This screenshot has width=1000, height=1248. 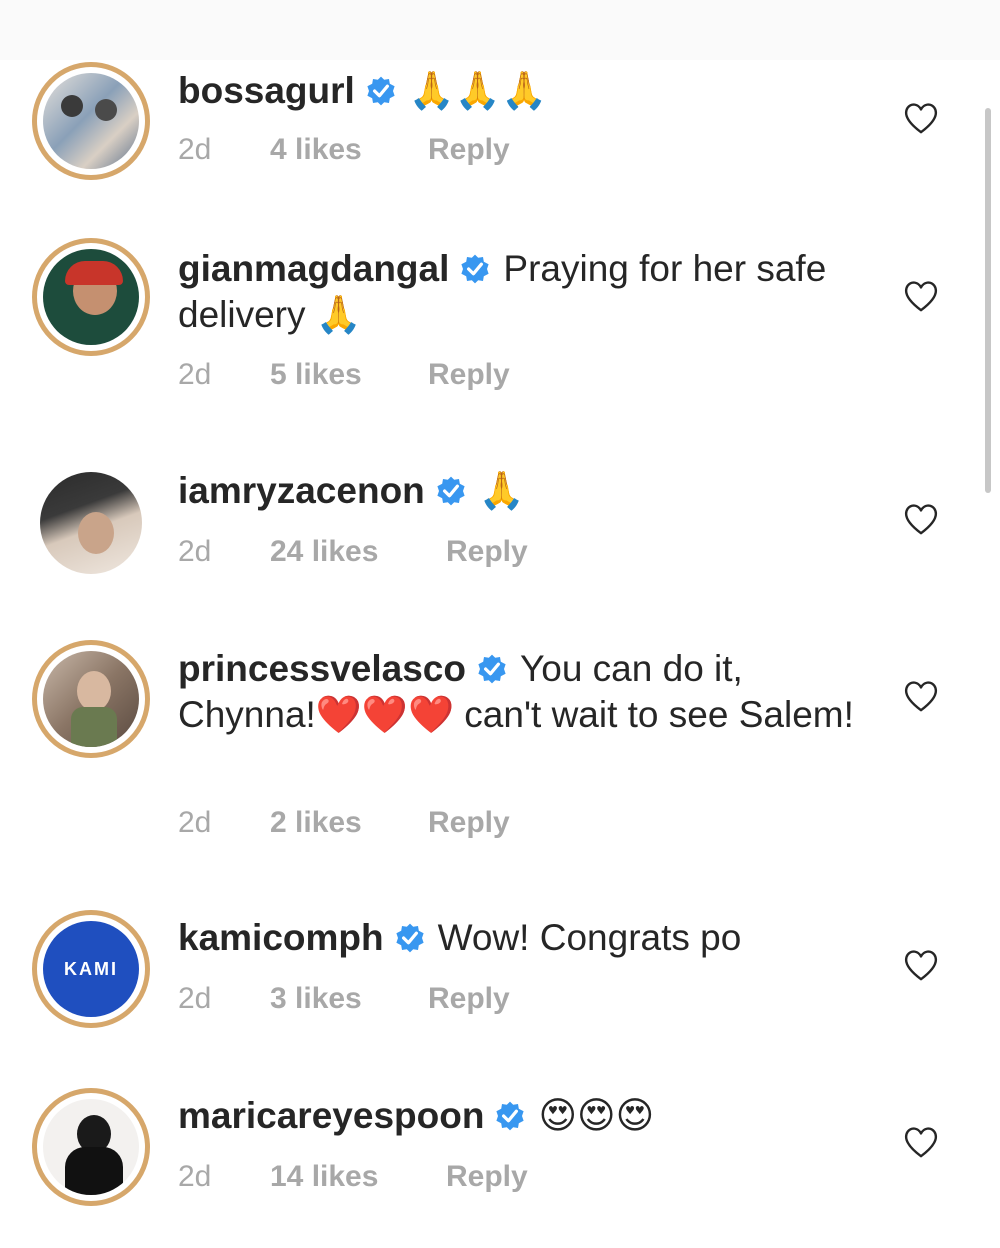 I want to click on avatar: KAMI, so click(x=91, y=969).